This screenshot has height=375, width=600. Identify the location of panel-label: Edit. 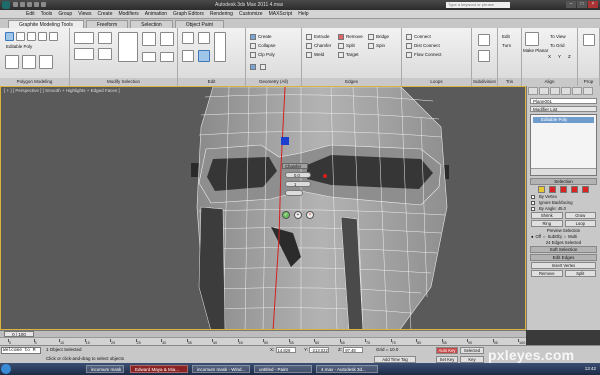
(211, 82).